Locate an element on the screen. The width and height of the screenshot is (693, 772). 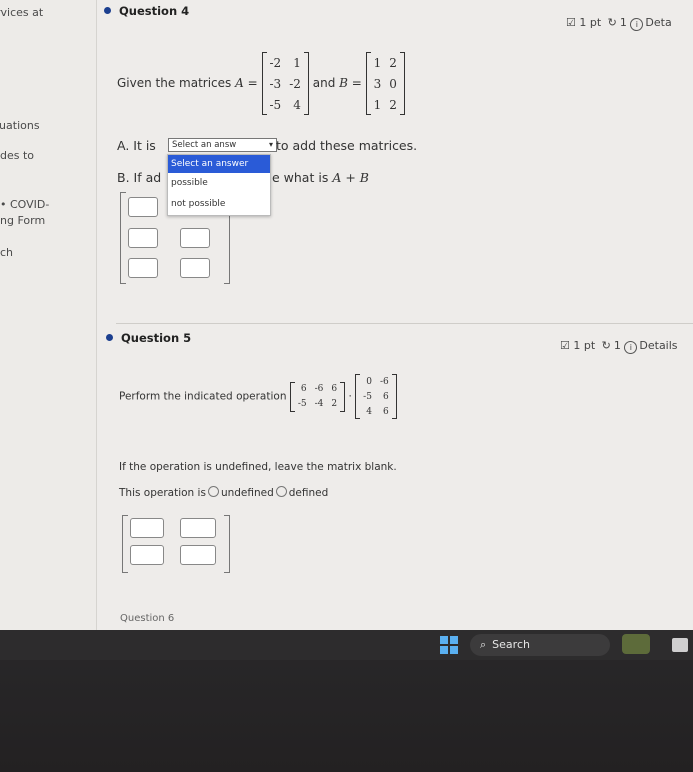
sidebar-item-form: ng Form is located at coordinates (22, 220).